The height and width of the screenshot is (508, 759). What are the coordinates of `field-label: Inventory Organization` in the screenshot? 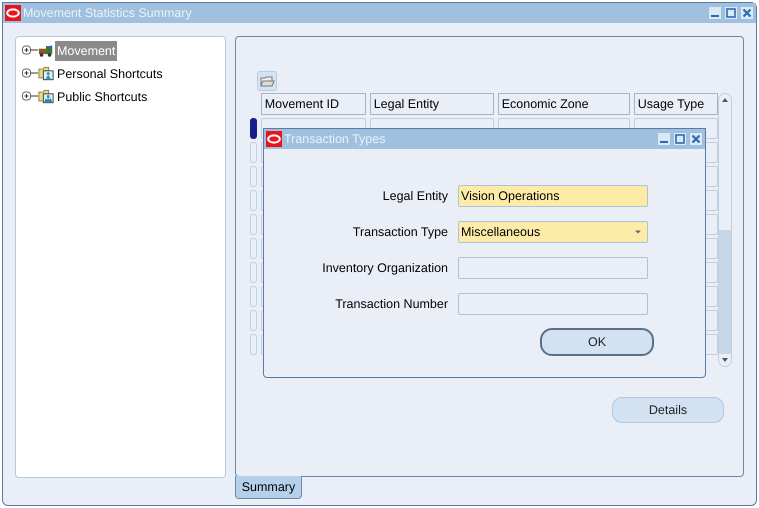 It's located at (385, 268).